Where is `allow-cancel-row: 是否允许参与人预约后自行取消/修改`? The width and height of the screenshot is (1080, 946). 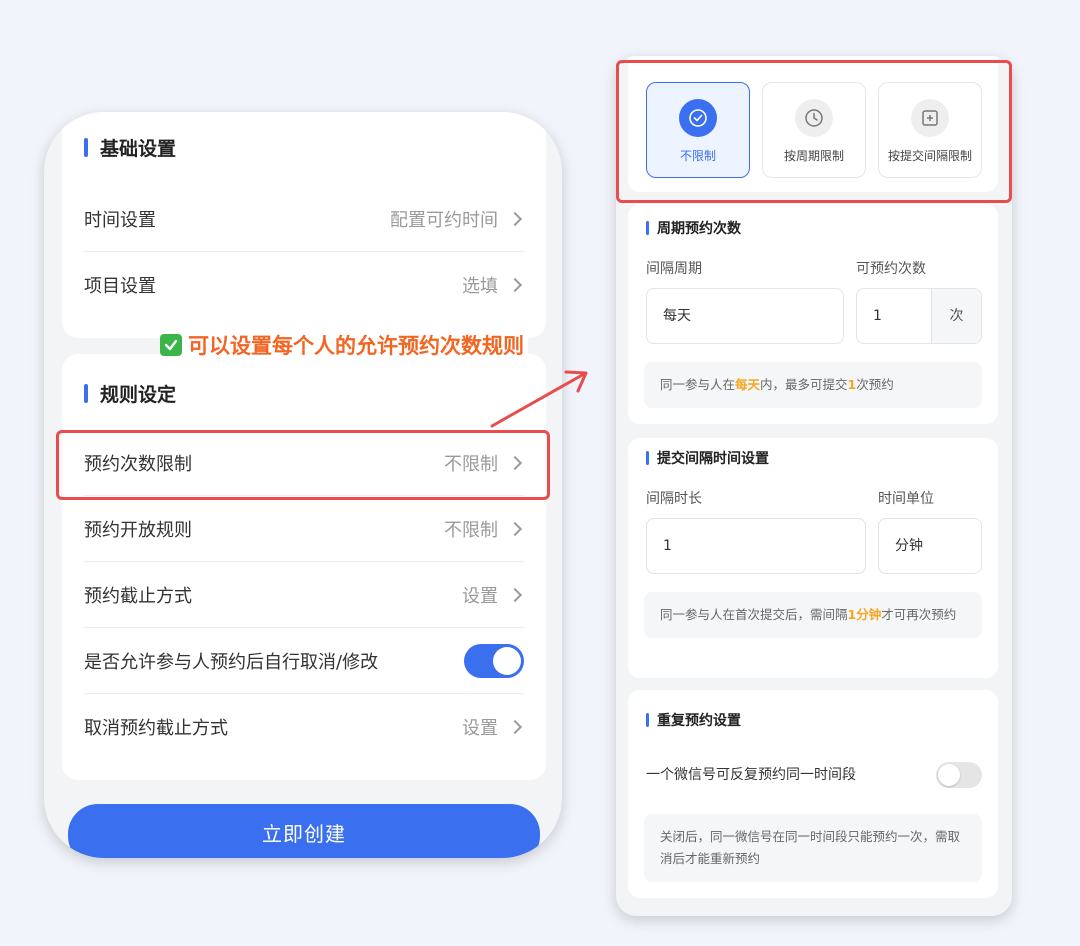 allow-cancel-row: 是否允许参与人预约后自行取消/修改 is located at coordinates (304, 661).